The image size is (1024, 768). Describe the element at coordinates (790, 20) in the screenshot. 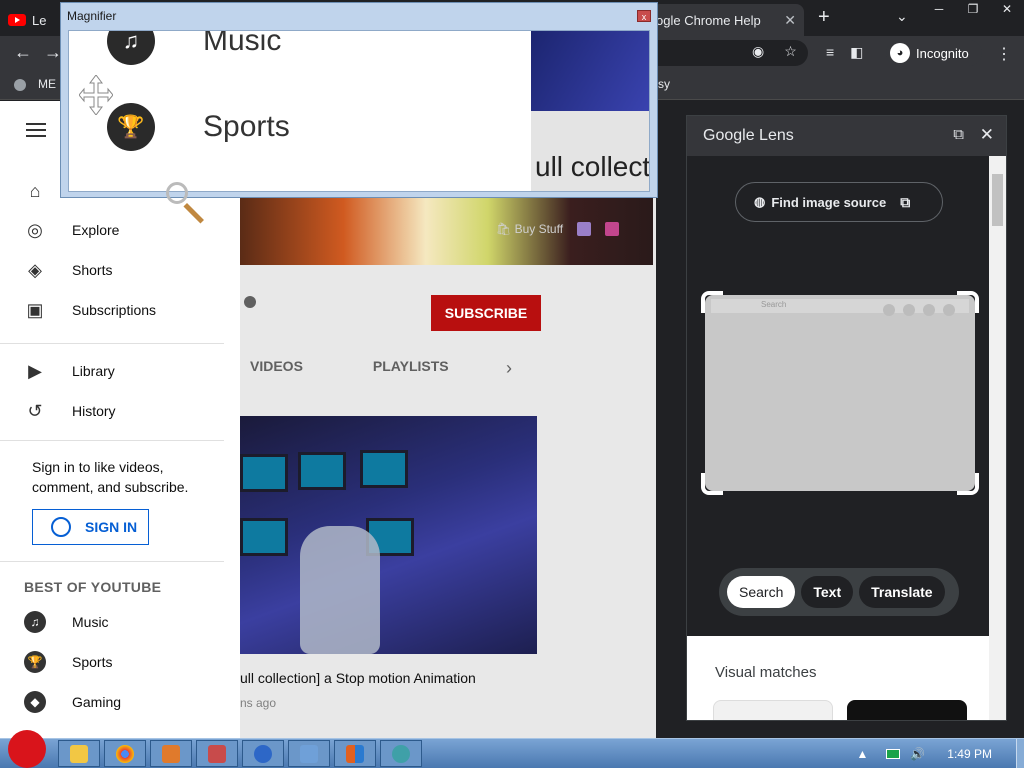

I see `close-tab-icon: ✕` at that location.